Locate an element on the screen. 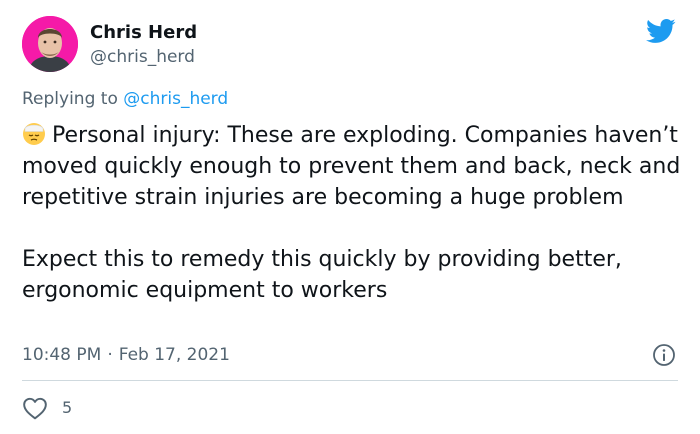 Image resolution: width=700 pixels, height=434 pixels. tweet-timestamp: 10:48 PM · Feb 17, 2021 is located at coordinates (126, 355).